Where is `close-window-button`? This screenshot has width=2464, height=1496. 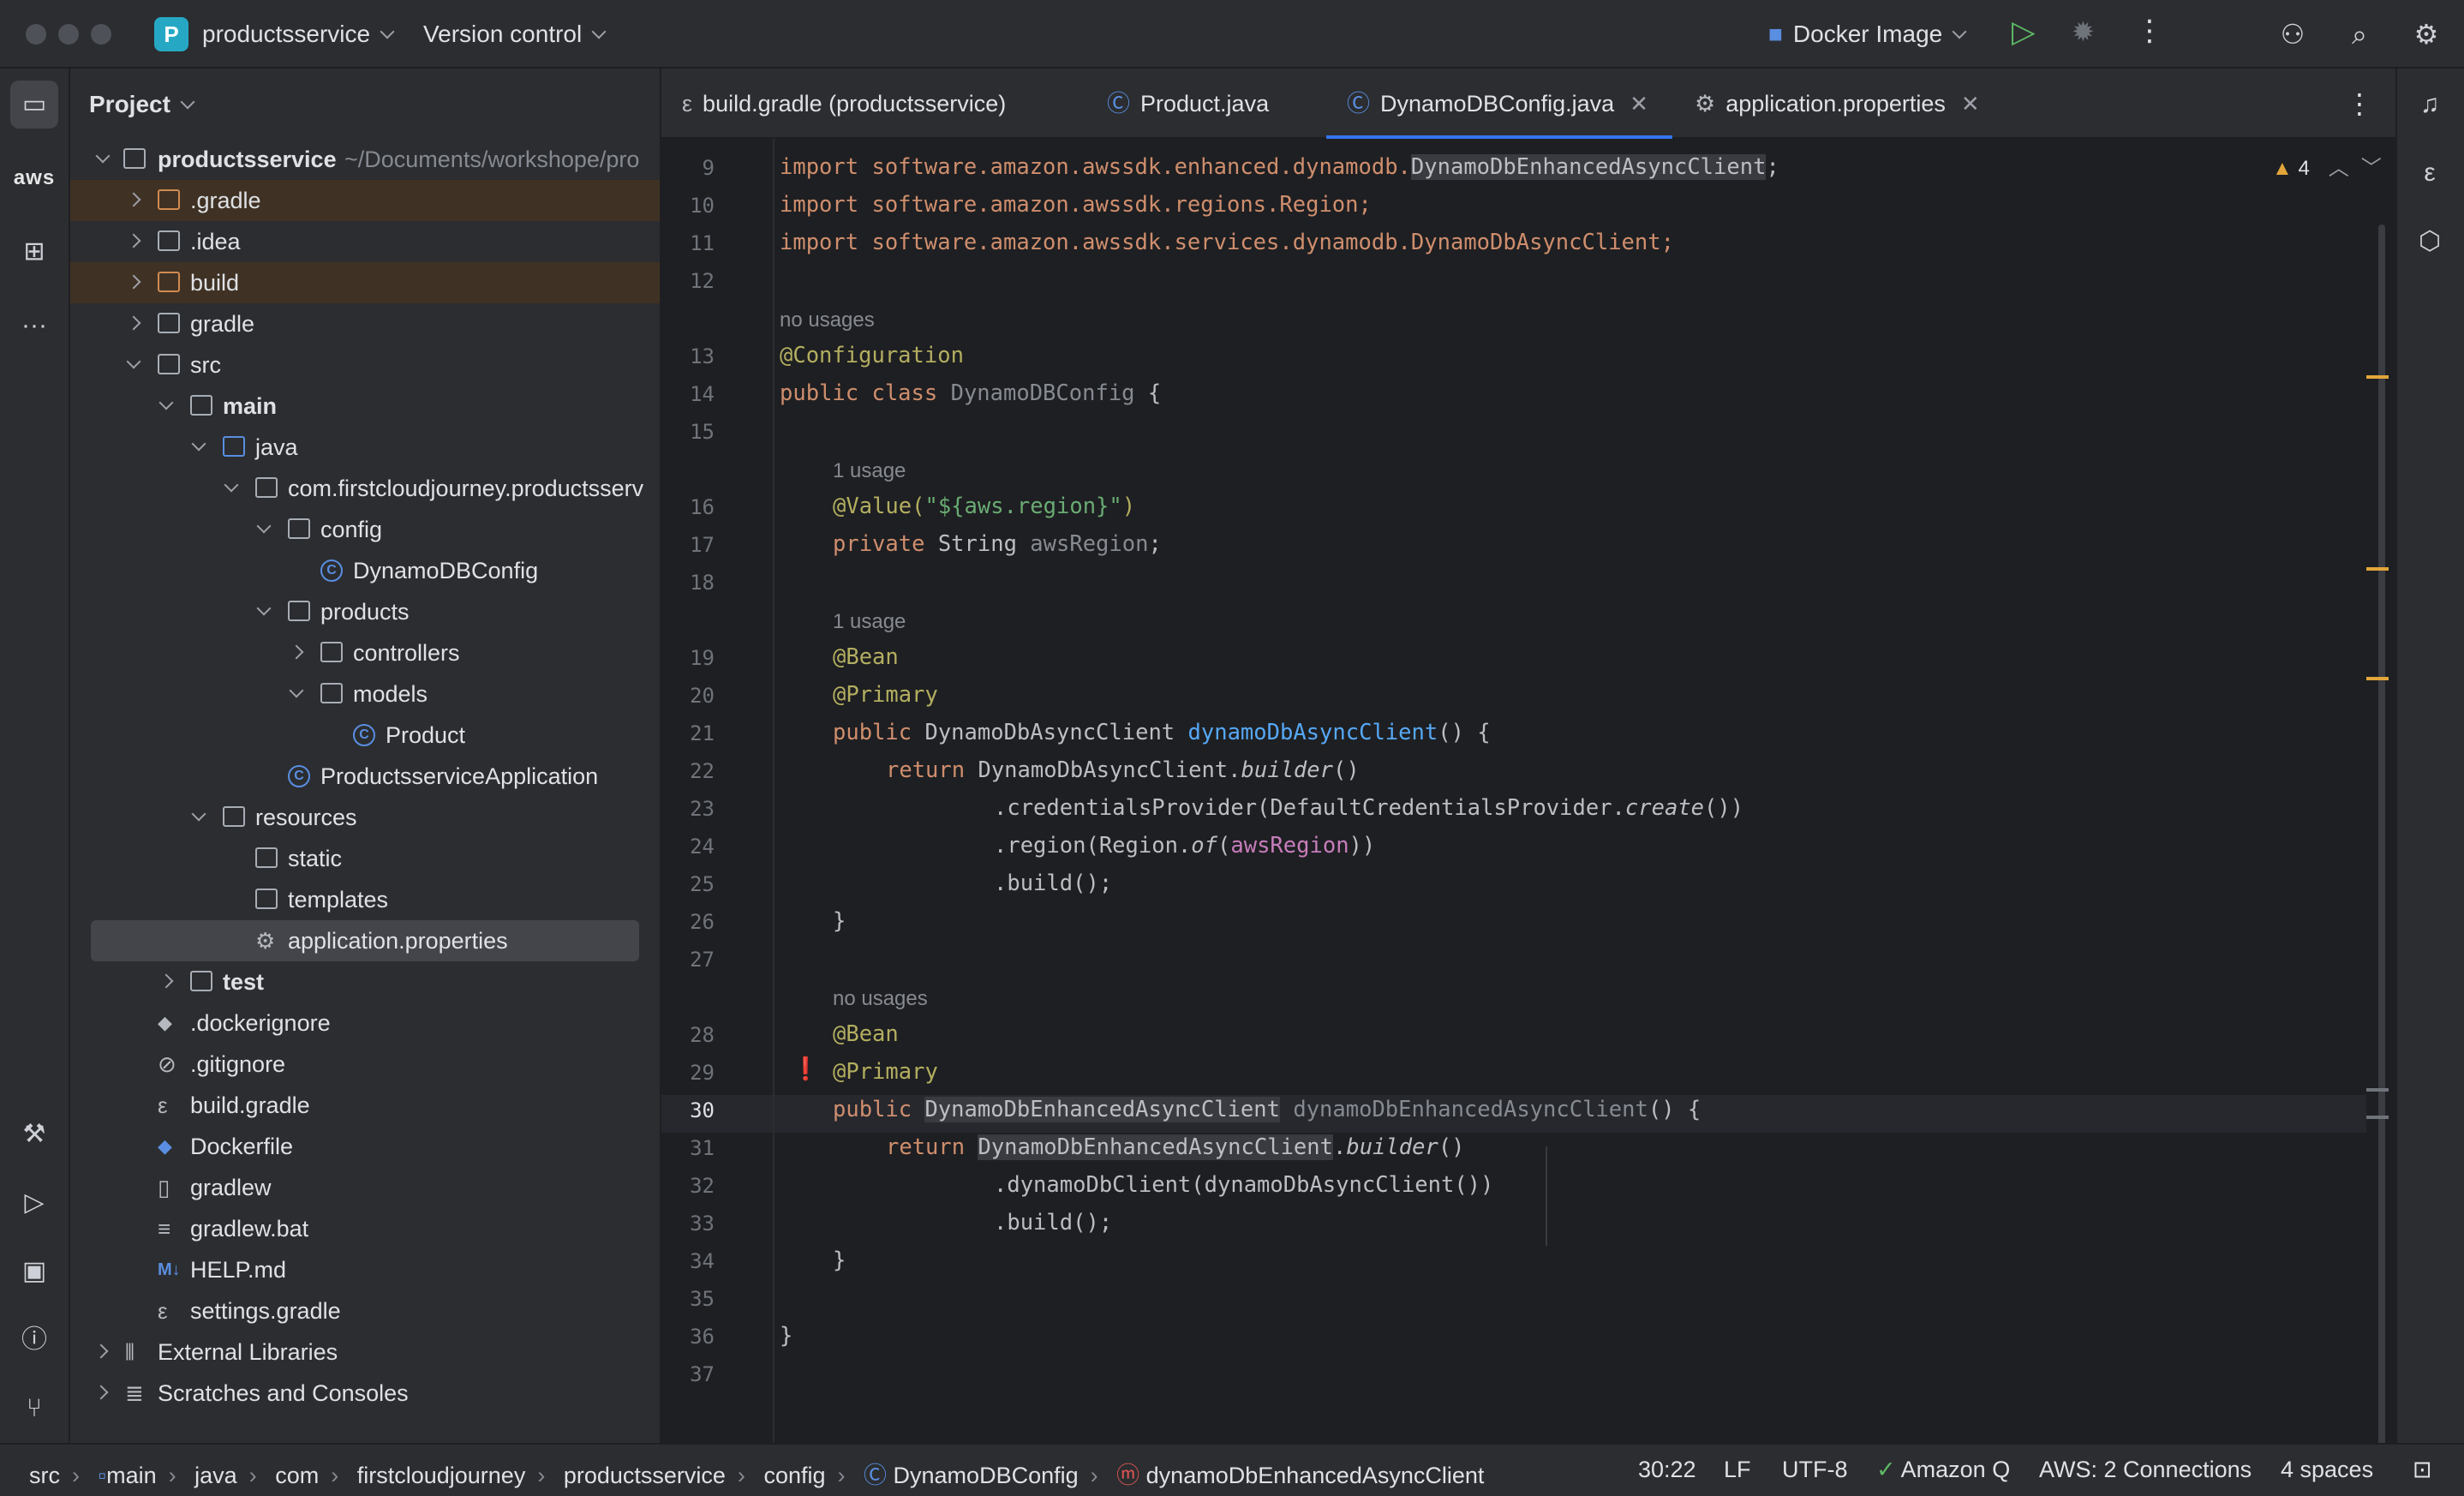 close-window-button is located at coordinates (36, 34).